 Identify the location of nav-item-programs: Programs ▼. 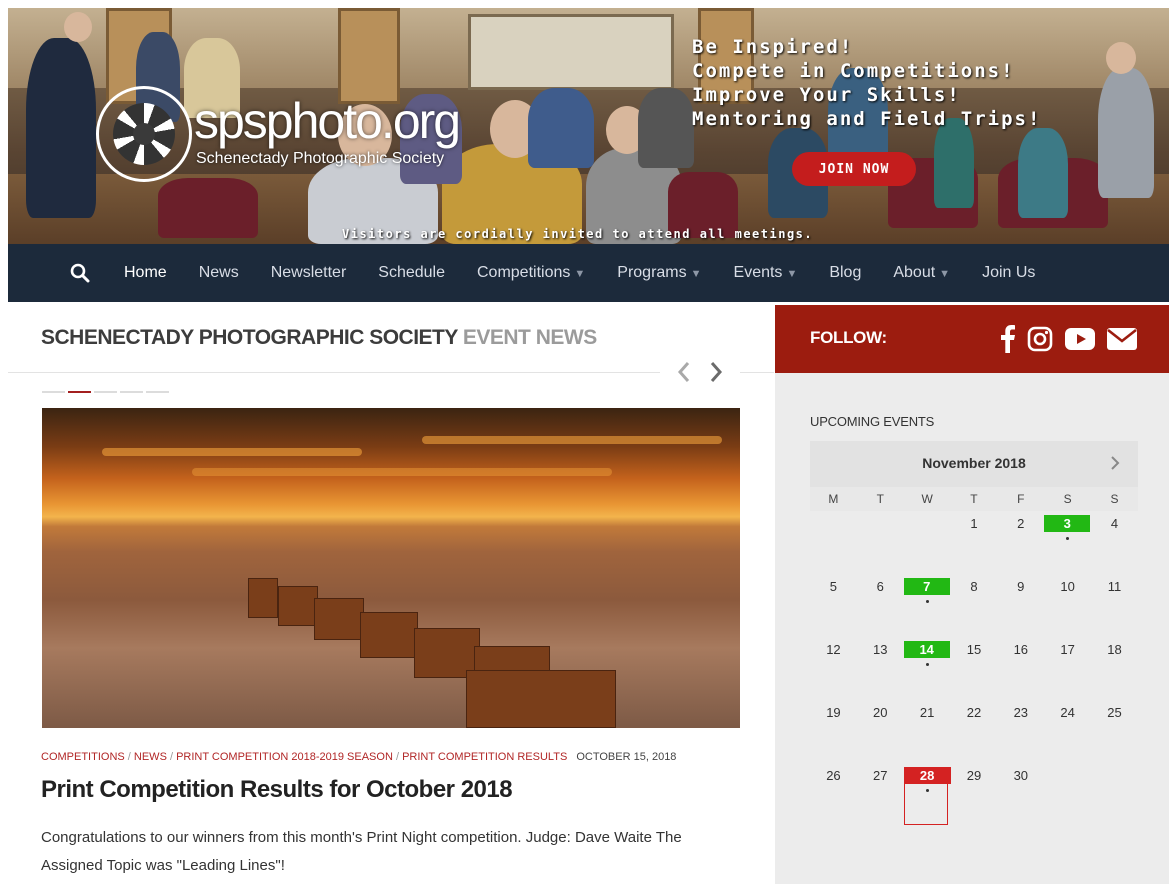
(659, 273).